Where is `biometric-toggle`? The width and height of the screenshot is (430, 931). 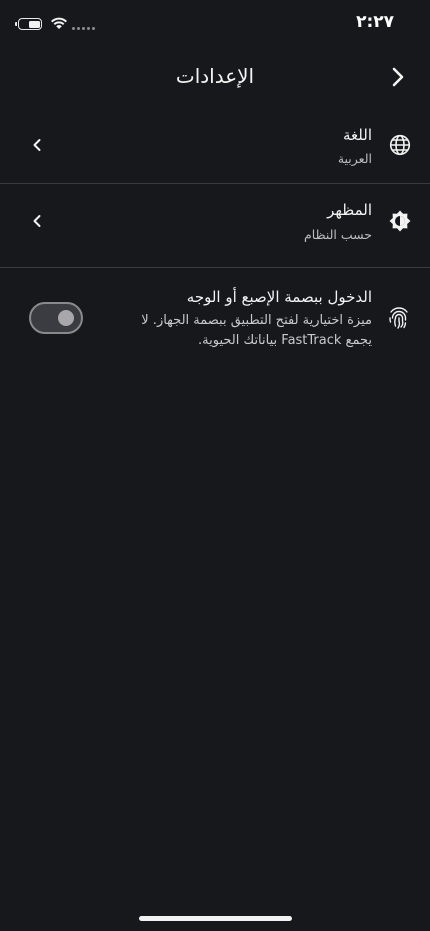
biometric-toggle is located at coordinates (56, 318).